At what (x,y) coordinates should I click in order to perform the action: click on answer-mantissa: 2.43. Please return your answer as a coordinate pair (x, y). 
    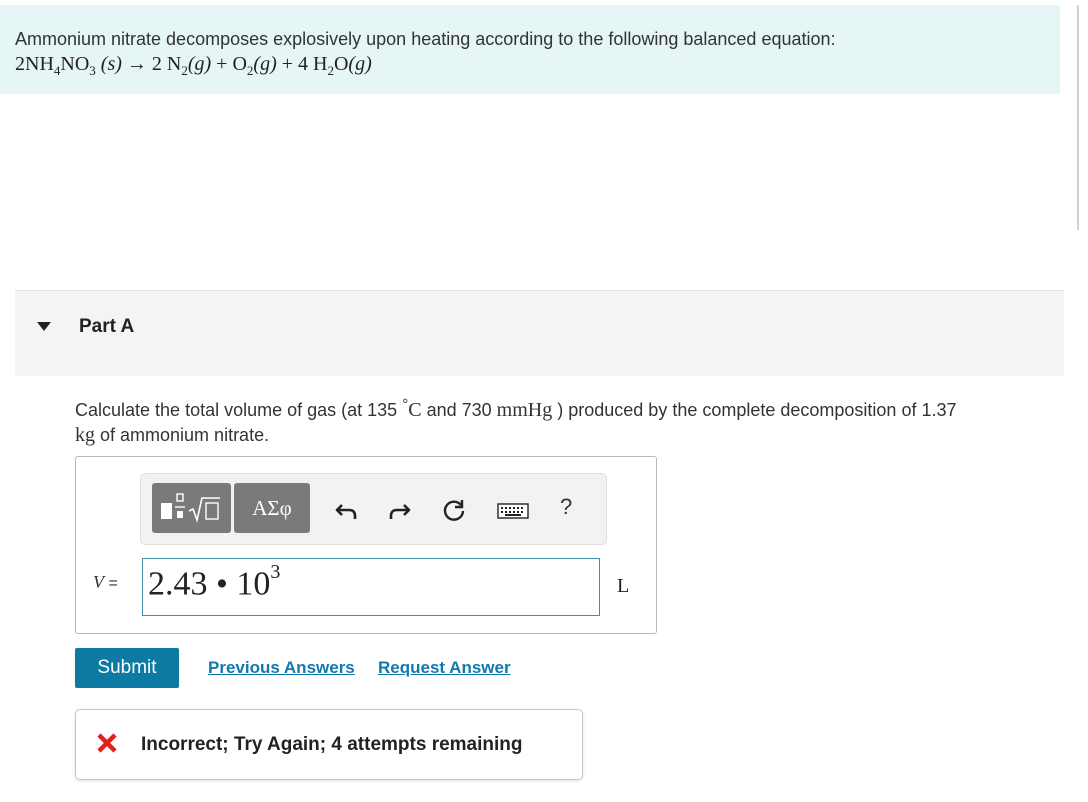
    Looking at the image, I should click on (178, 584).